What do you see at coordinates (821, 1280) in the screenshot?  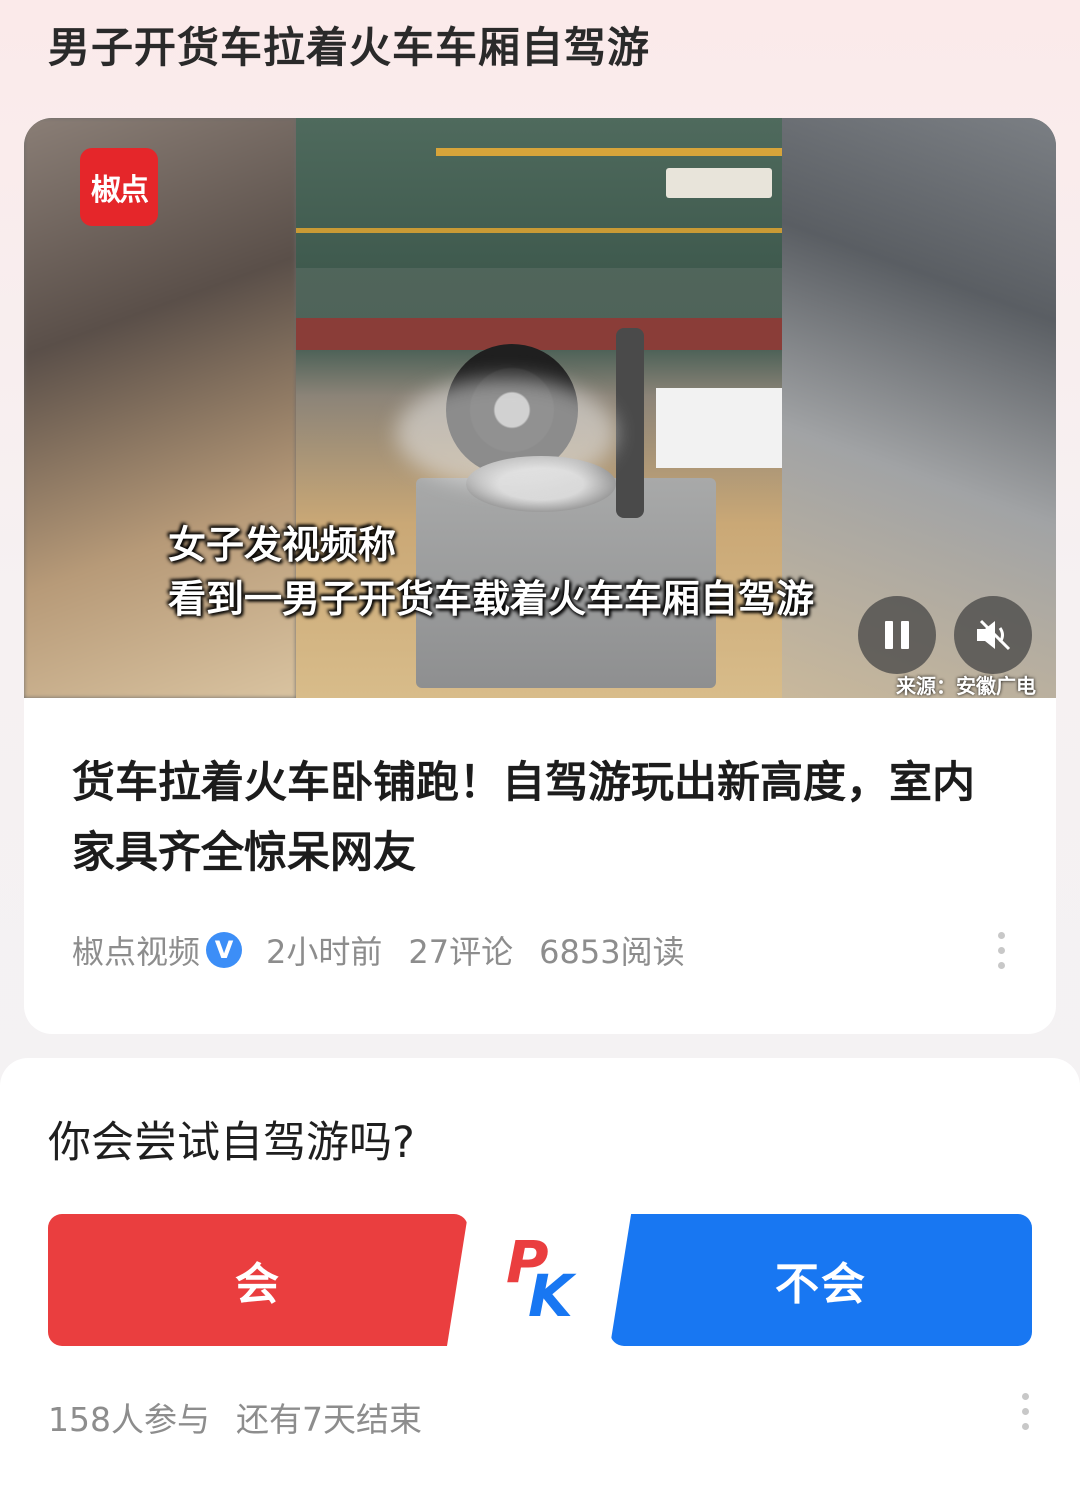 I see `vote-no-button: 不会` at bounding box center [821, 1280].